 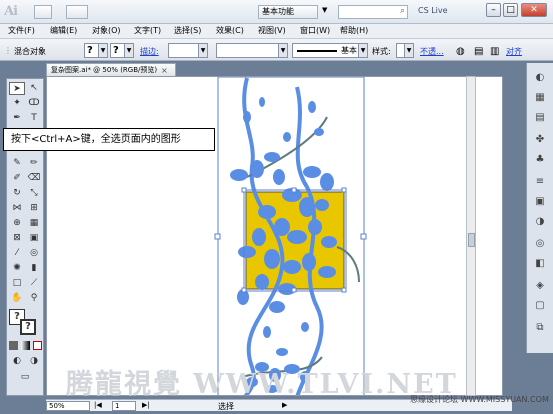 What do you see at coordinates (25, 345) in the screenshot?
I see `gradient-mode-icon` at bounding box center [25, 345].